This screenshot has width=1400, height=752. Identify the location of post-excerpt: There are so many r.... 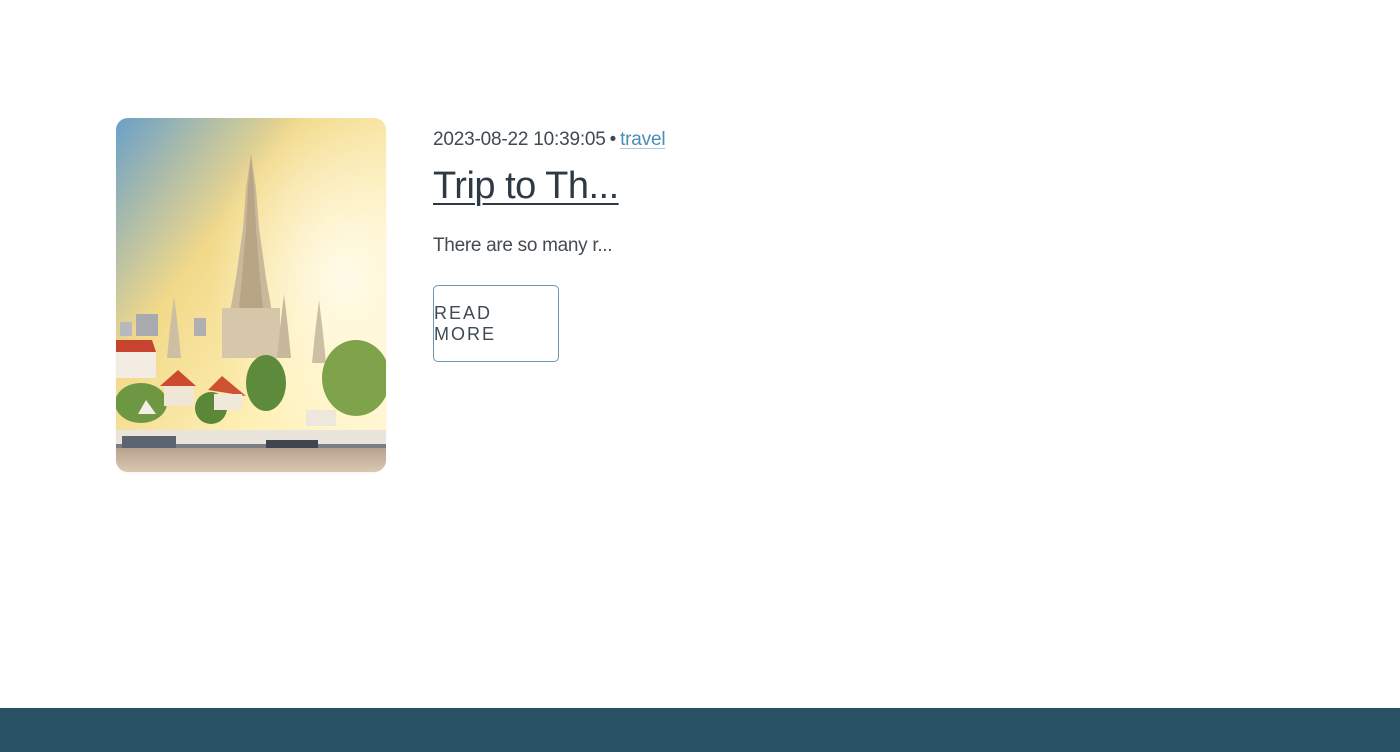
(523, 245).